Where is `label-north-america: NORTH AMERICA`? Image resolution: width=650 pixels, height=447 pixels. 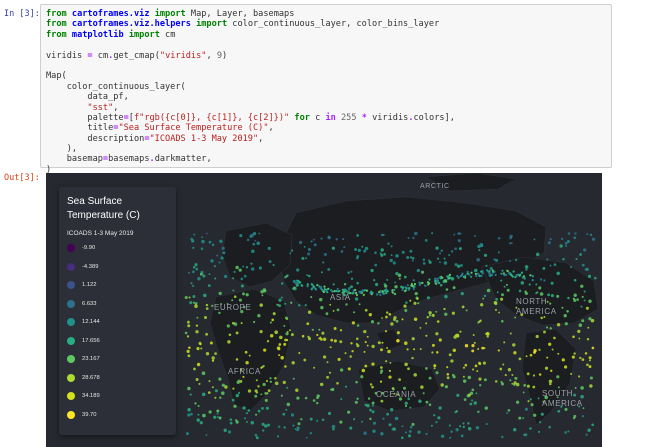 label-north-america: NORTH AMERICA is located at coordinates (536, 306).